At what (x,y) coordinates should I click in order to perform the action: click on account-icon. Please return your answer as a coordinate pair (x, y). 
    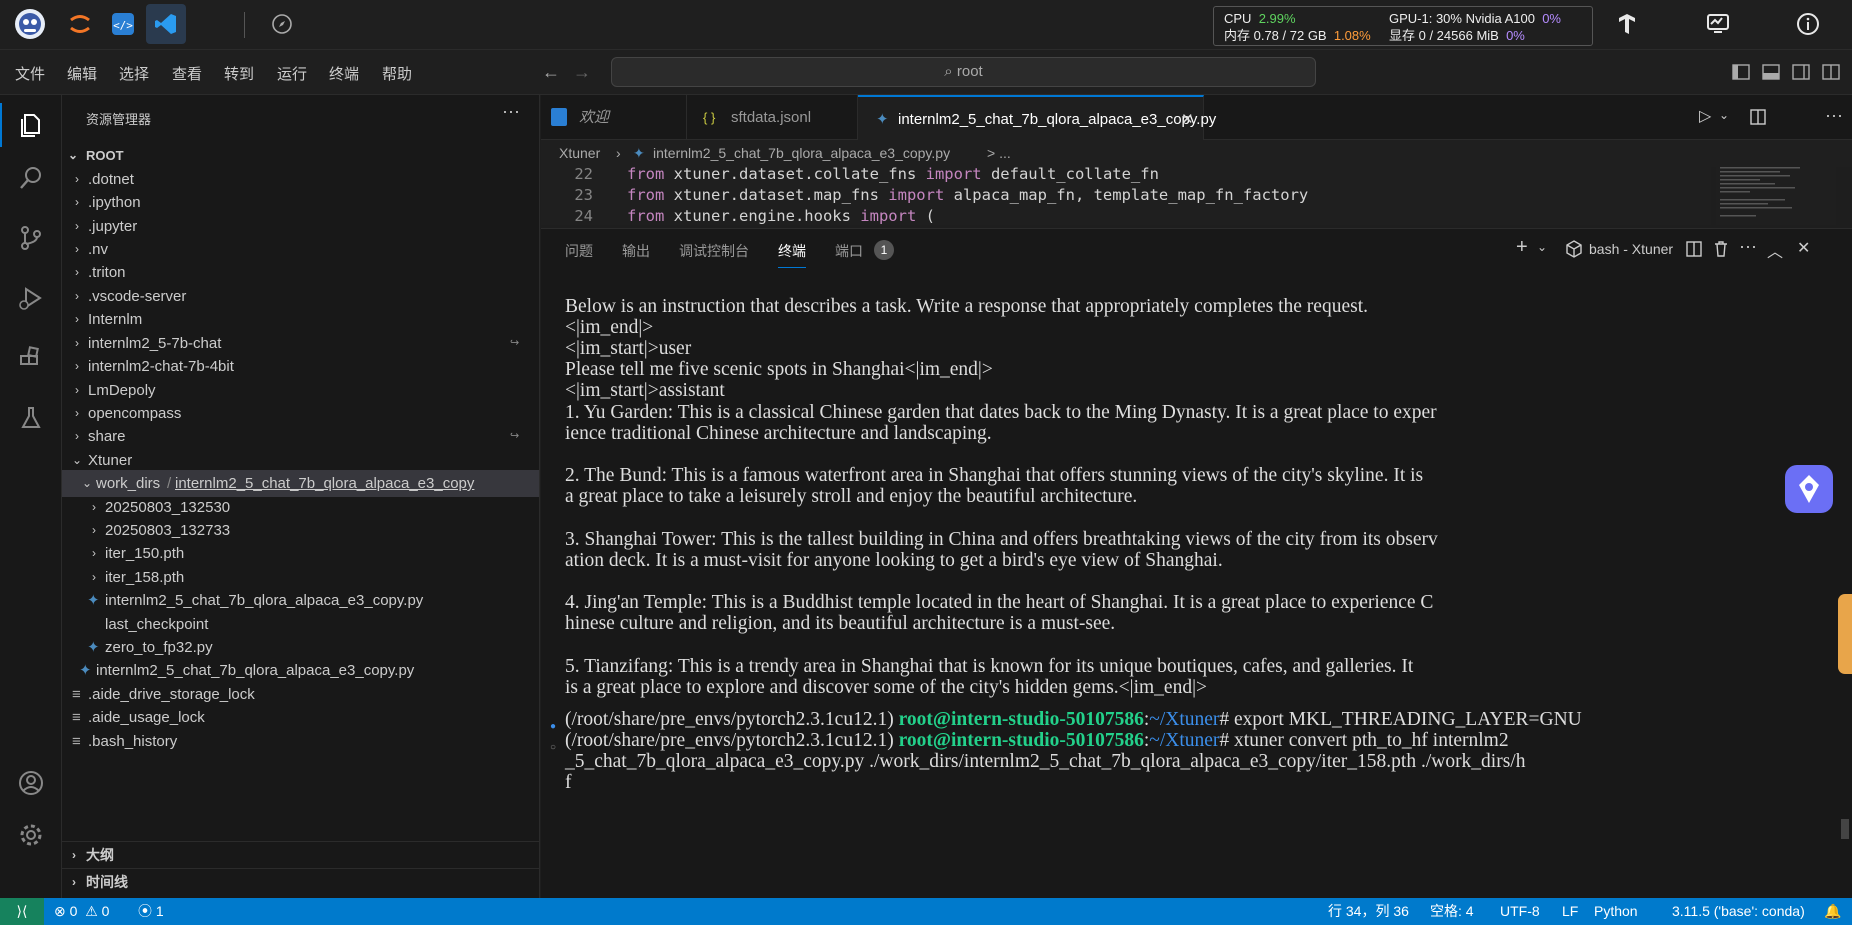
    Looking at the image, I should click on (31, 783).